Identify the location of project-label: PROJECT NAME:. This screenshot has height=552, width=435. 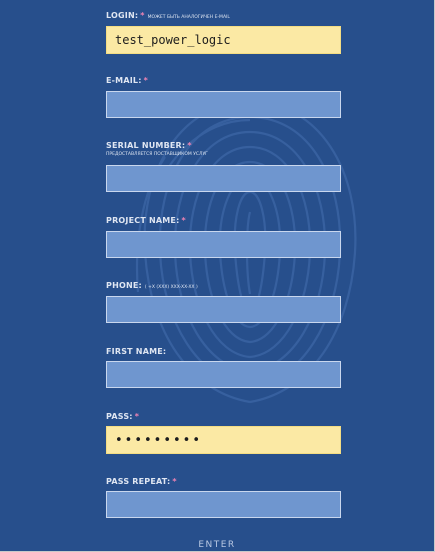
(143, 220).